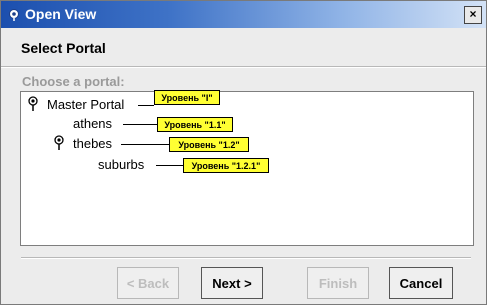 The image size is (487, 305). What do you see at coordinates (209, 144) in the screenshot?
I see `level-callout-thebes: Уровень "1.2"` at bounding box center [209, 144].